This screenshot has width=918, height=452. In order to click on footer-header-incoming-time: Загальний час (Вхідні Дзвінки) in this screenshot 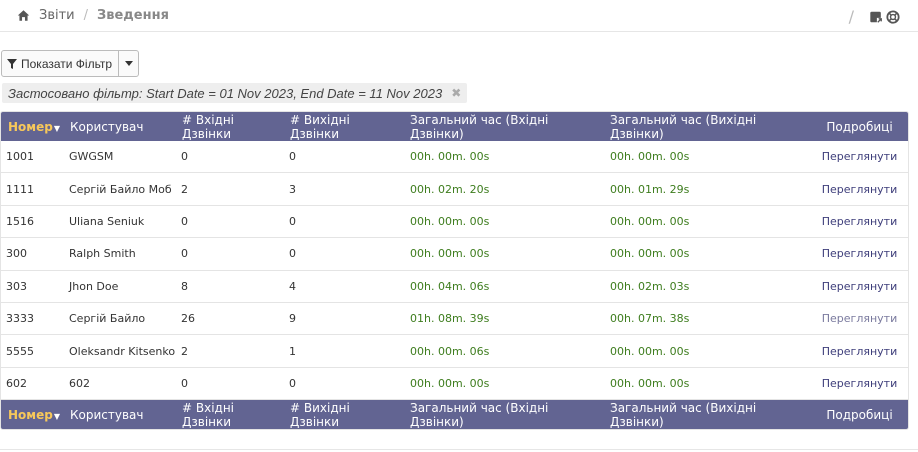, I will do `click(502, 415)`.